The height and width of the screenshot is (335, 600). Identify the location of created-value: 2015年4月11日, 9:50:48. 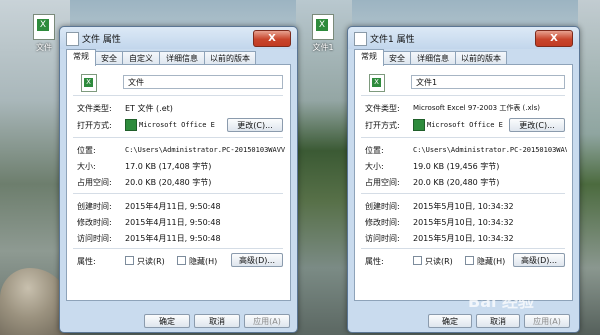
(173, 206).